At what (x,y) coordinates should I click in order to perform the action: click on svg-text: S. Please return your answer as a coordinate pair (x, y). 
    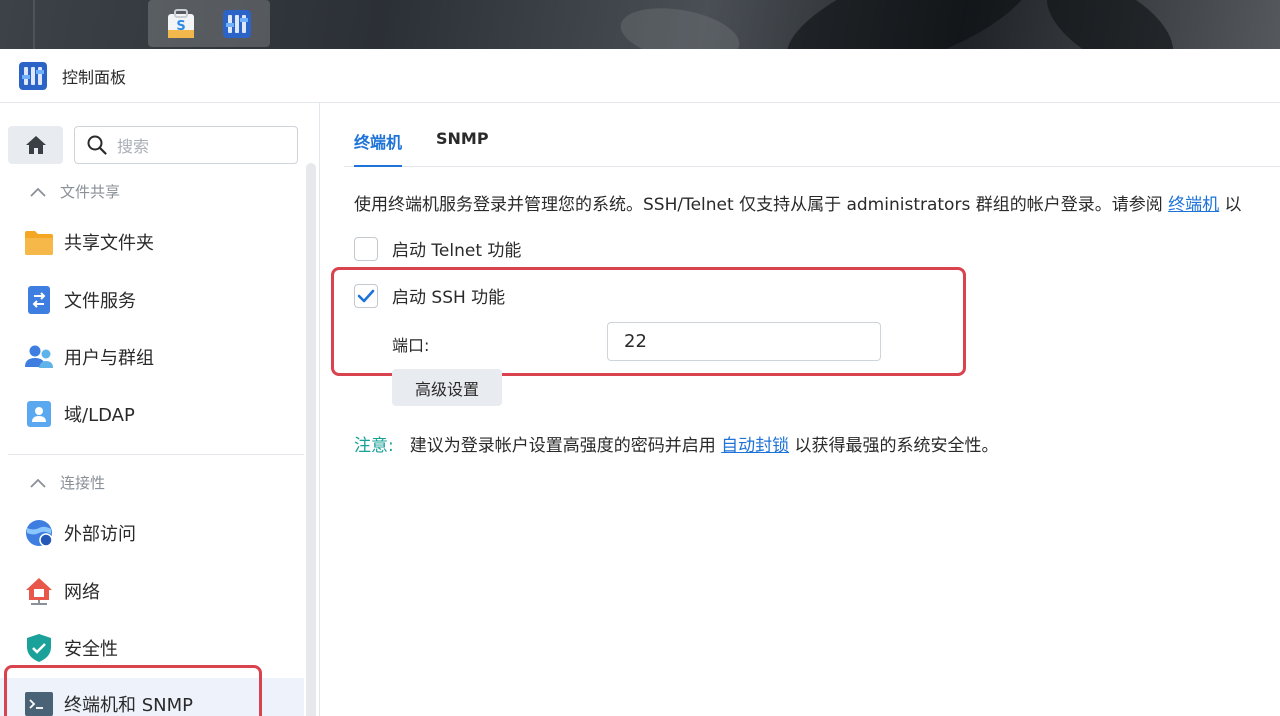
    Looking at the image, I should click on (180, 26).